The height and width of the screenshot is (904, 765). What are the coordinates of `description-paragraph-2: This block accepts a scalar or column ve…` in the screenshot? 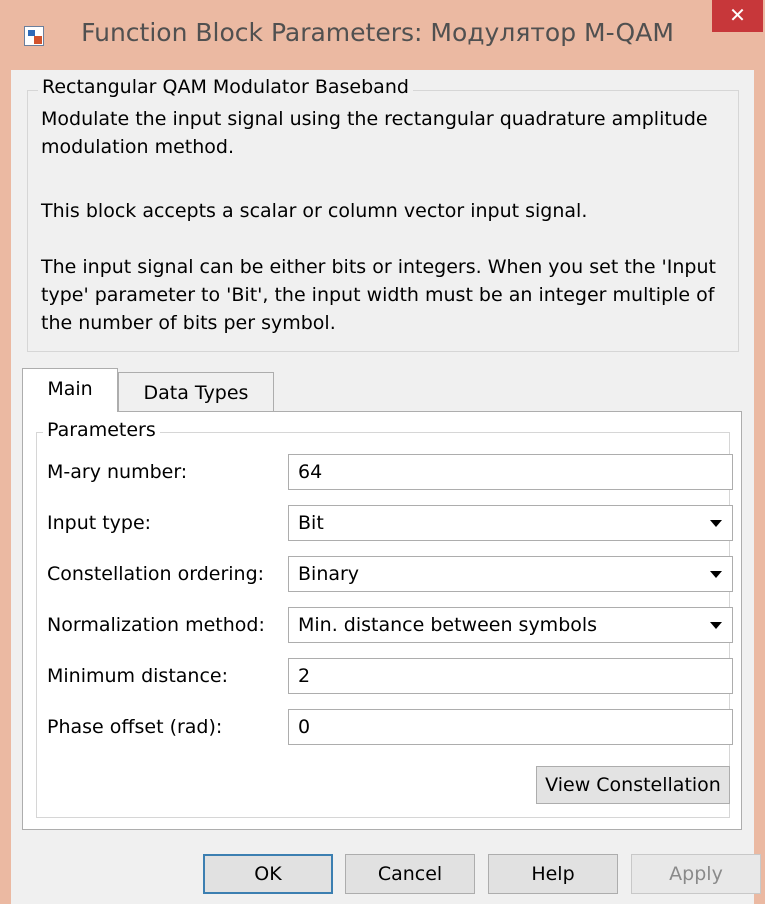 It's located at (314, 211).